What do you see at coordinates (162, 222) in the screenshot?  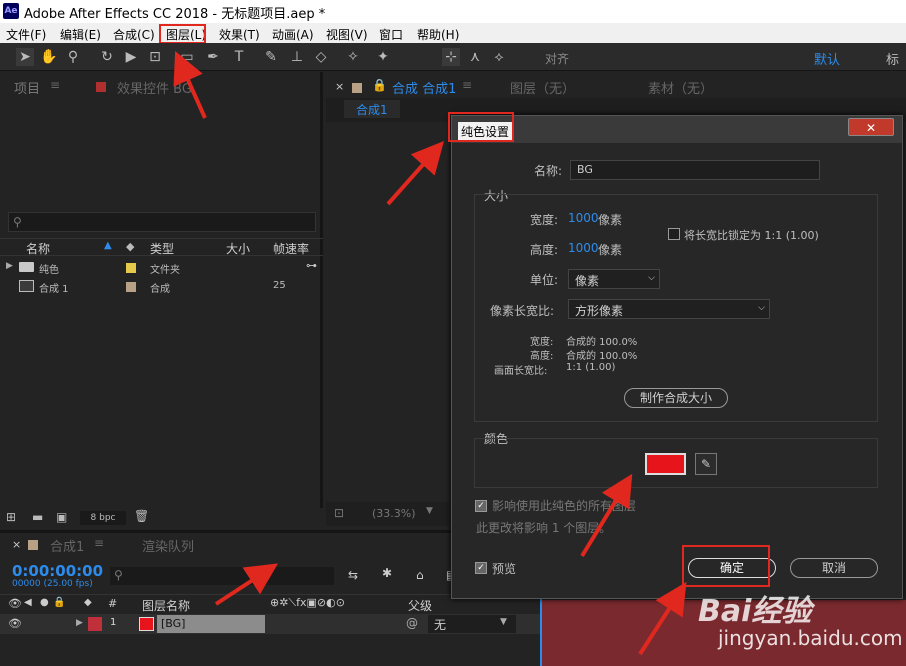 I see `project-search-input: ⚲` at bounding box center [162, 222].